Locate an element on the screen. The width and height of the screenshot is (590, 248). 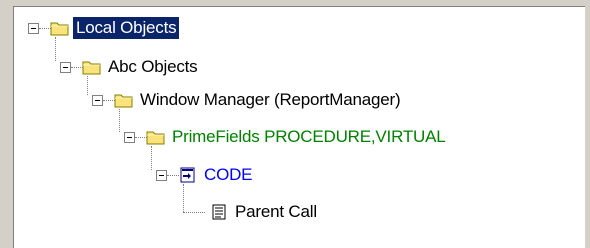
tree-node-label: Parent Call is located at coordinates (276, 212).